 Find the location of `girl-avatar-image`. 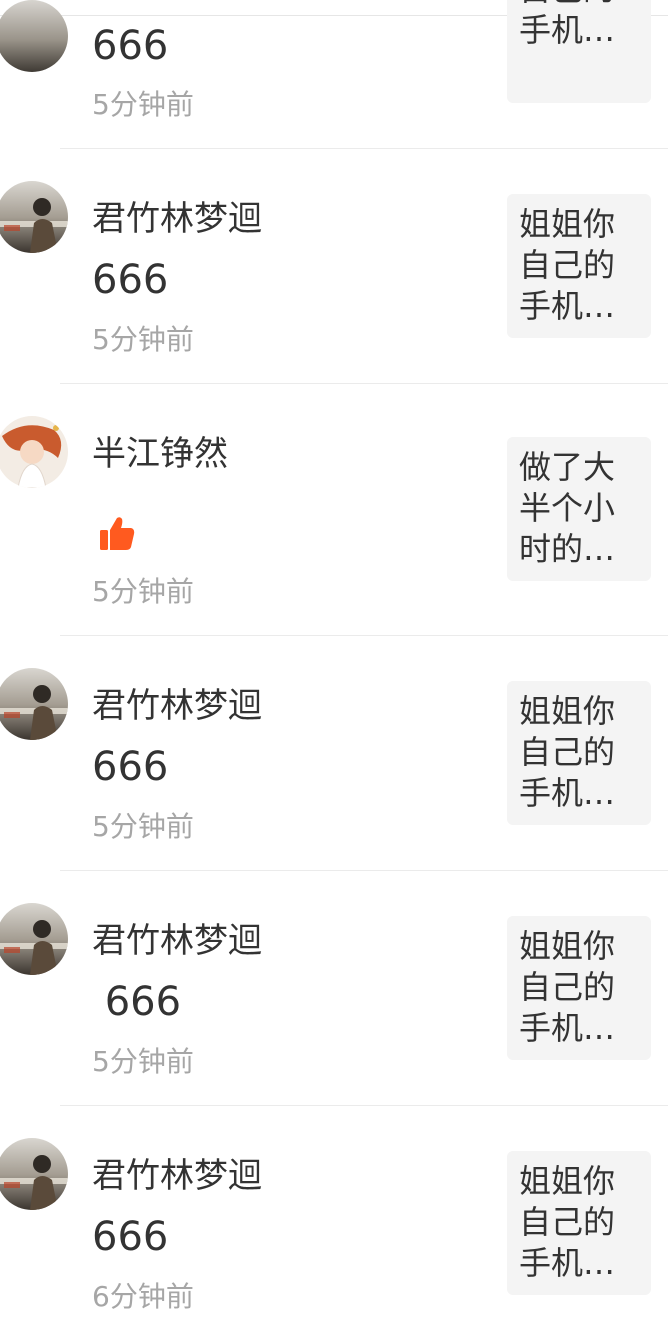

girl-avatar-image is located at coordinates (34, 452).